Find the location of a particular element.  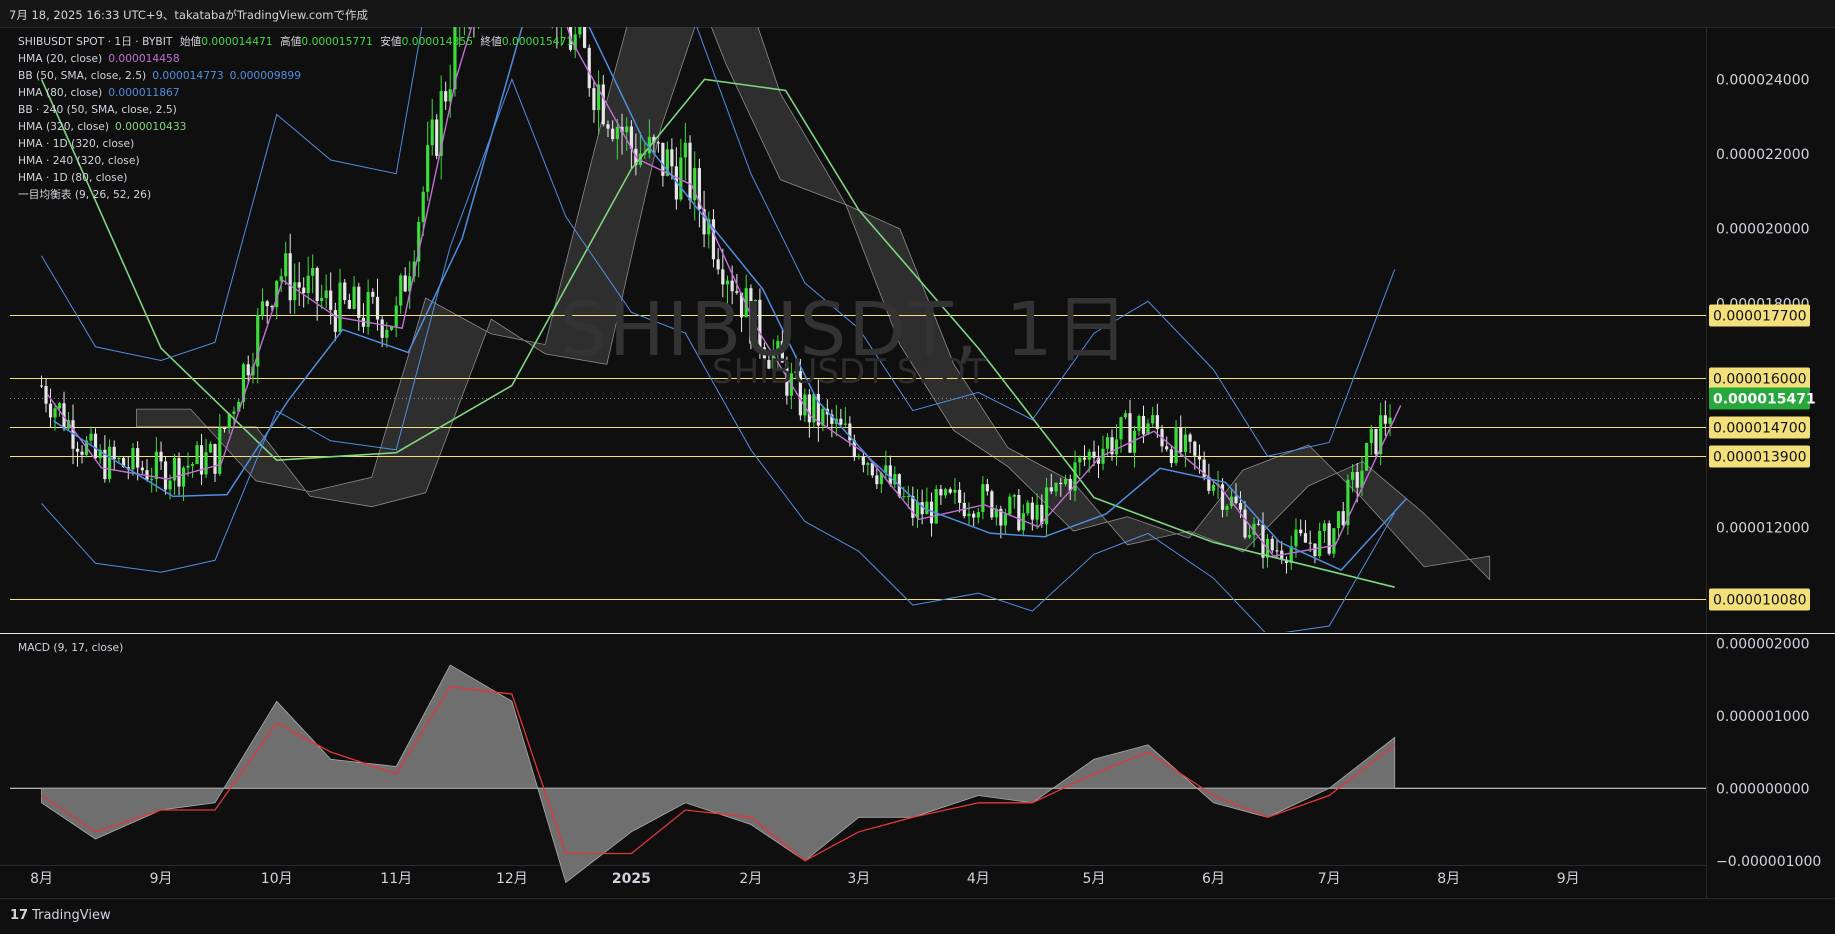

tradingview-logo: 17 TradingView is located at coordinates (60, 915).